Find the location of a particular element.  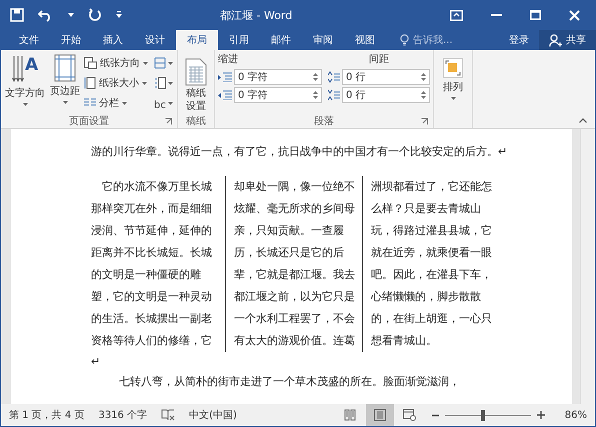

view-button is located at coordinates (380, 415).